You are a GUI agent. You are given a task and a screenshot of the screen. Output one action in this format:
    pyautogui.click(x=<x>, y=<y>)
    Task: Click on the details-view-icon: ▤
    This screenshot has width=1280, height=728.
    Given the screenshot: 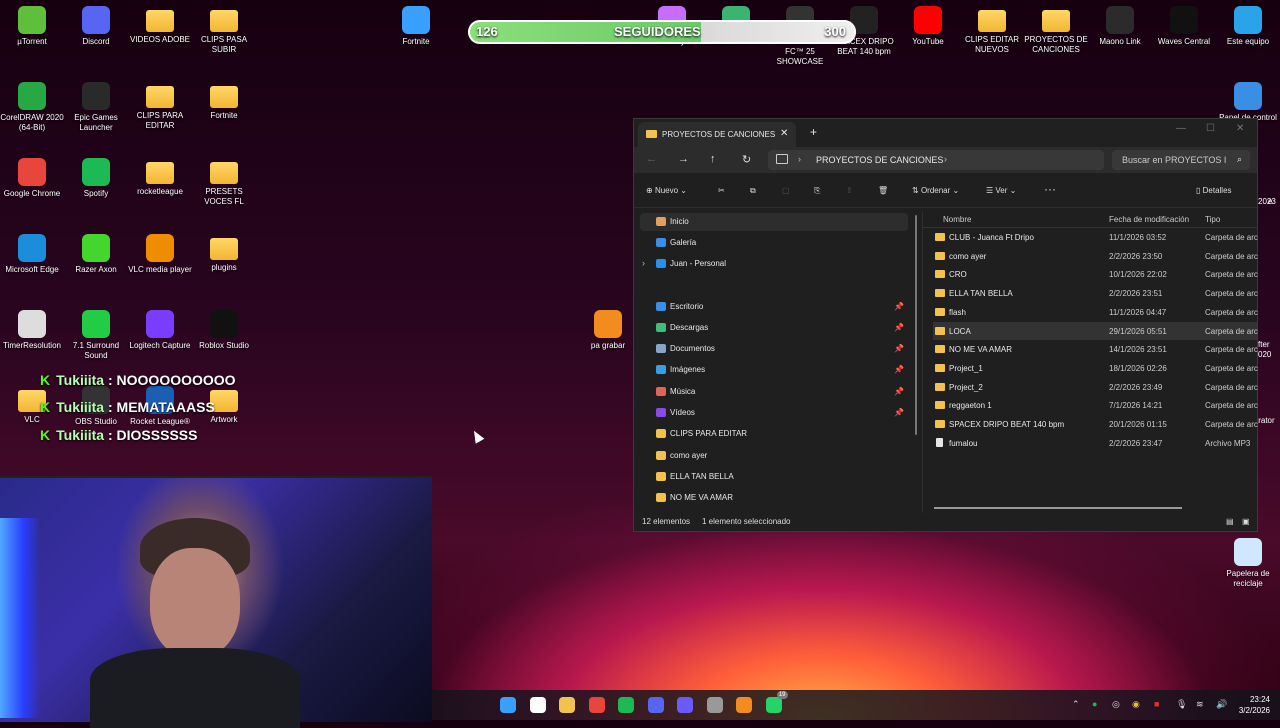 What is the action you would take?
    pyautogui.click(x=1230, y=521)
    